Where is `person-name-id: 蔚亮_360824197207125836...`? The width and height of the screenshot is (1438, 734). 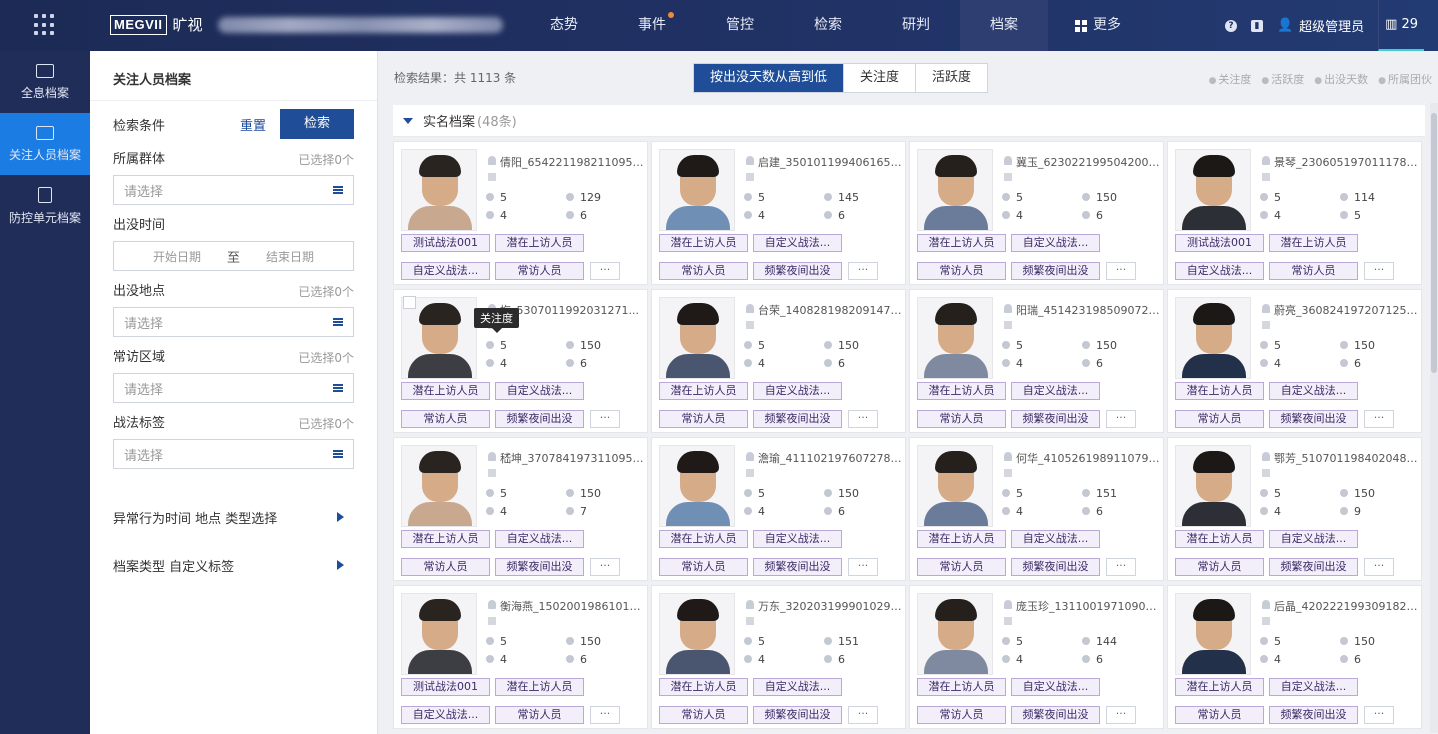
person-name-id: 蔚亮_360824197207125836... is located at coordinates (1339, 310).